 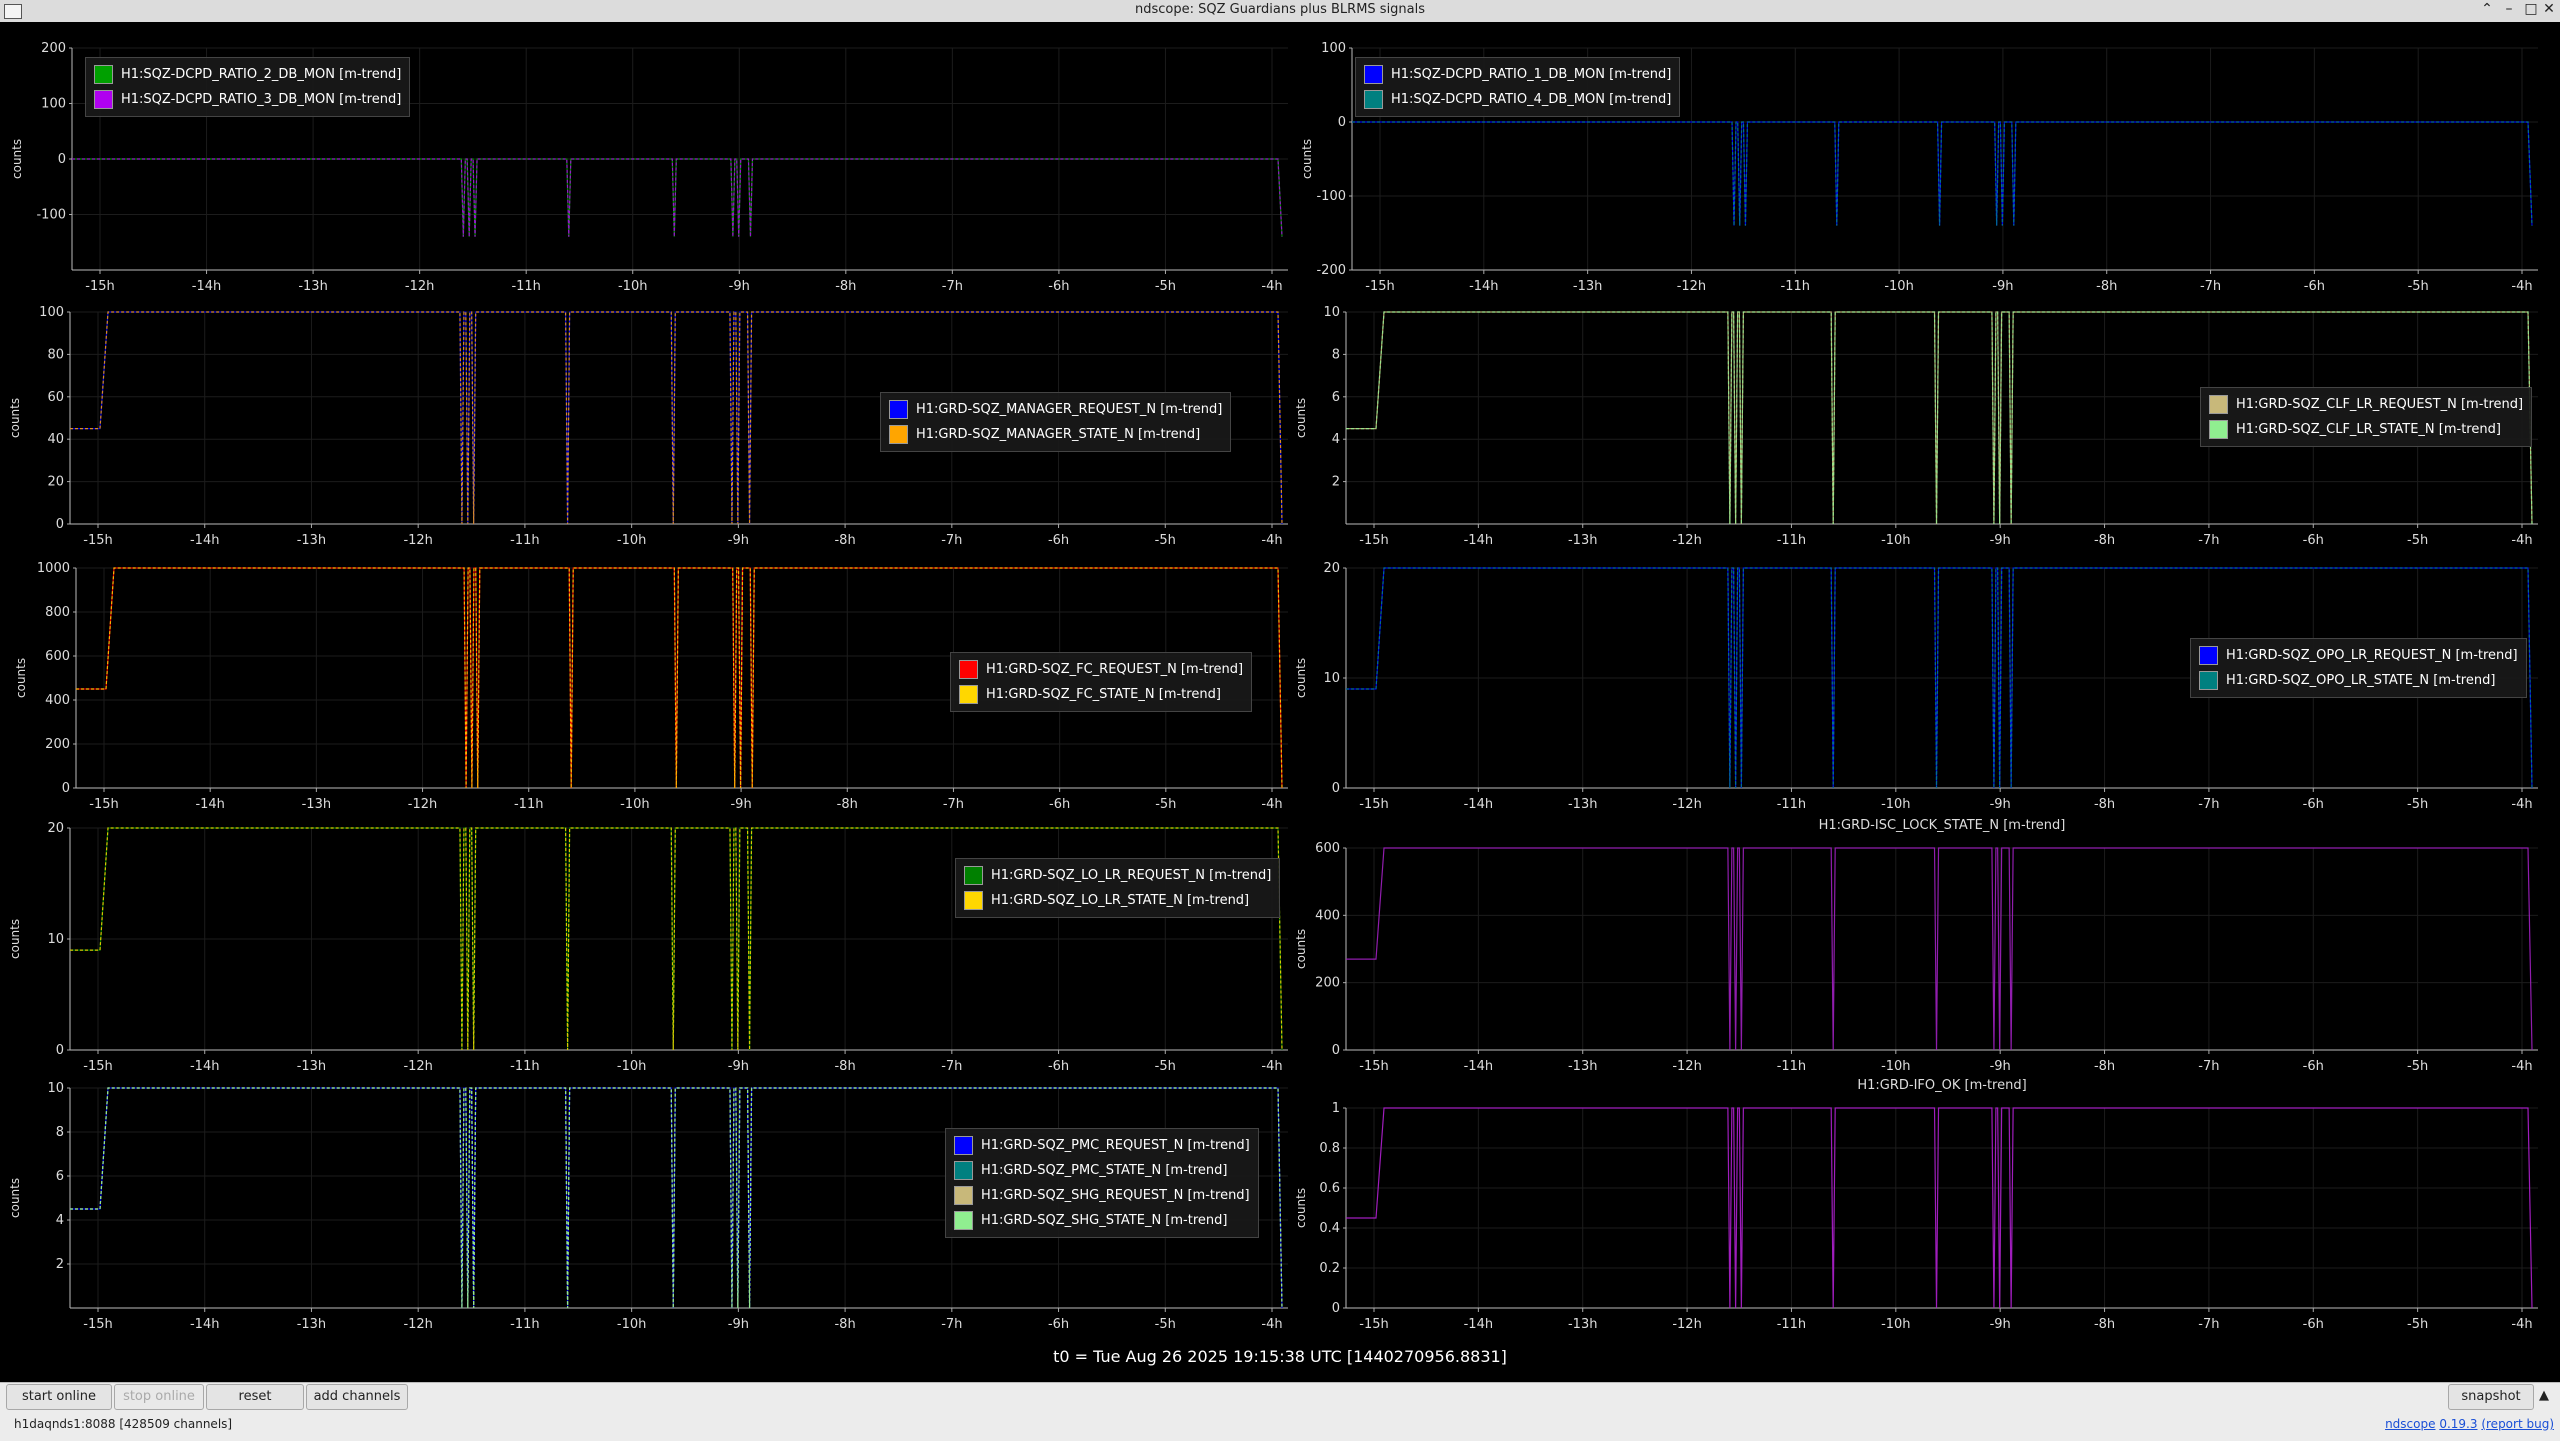 I want to click on x-tick-label: -13h, so click(x=1582, y=1324).